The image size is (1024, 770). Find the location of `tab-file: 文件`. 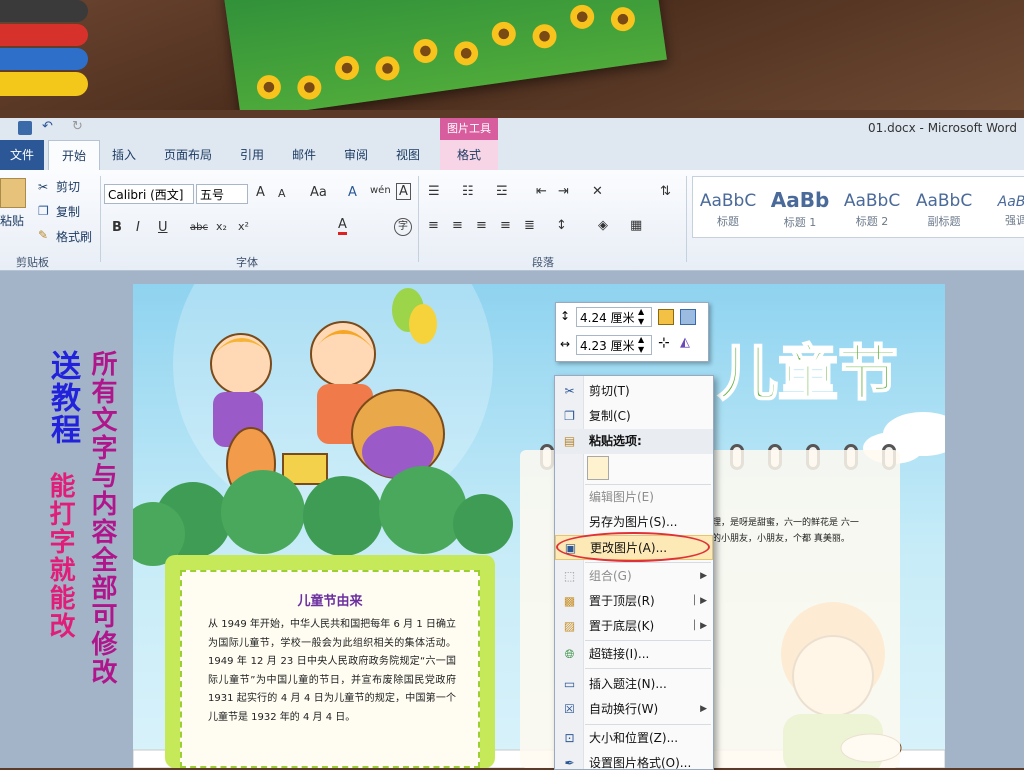

tab-file: 文件 is located at coordinates (22, 155).